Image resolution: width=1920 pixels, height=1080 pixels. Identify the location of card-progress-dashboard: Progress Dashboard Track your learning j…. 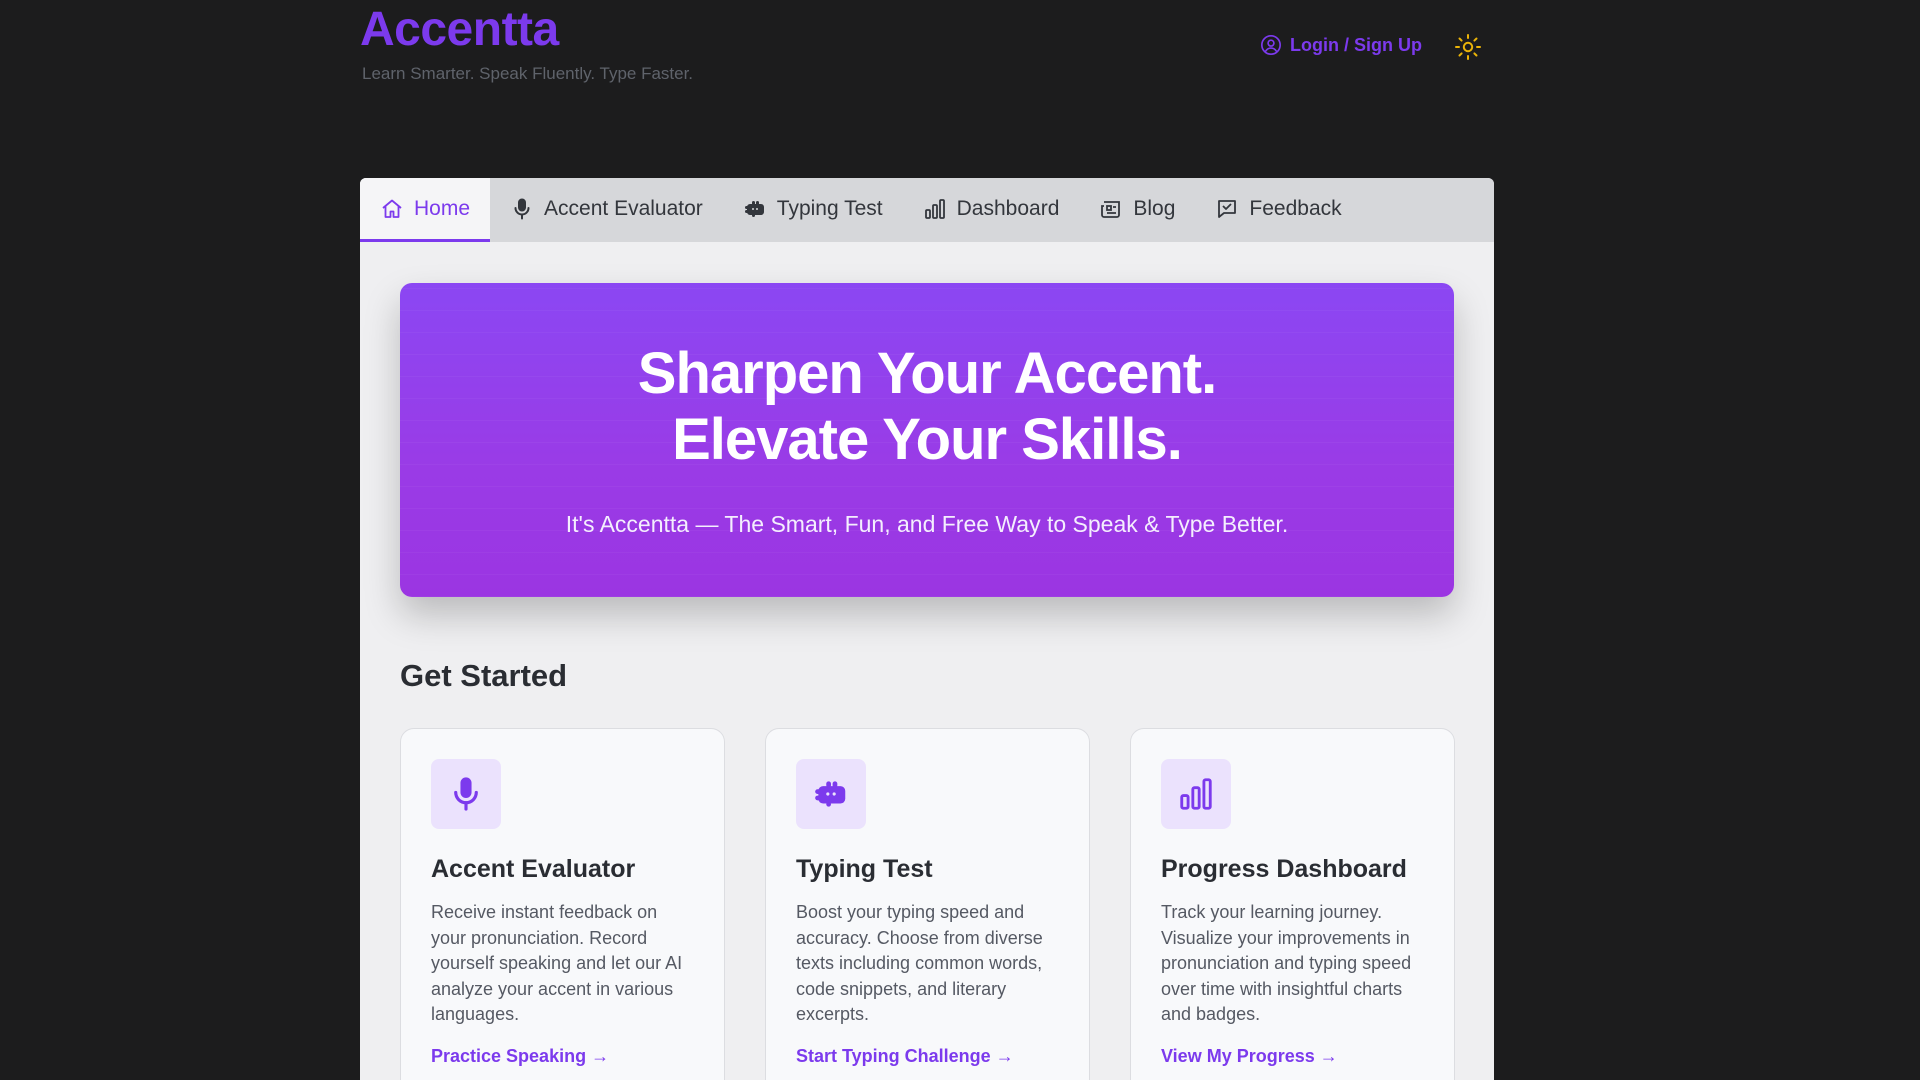
(1292, 904).